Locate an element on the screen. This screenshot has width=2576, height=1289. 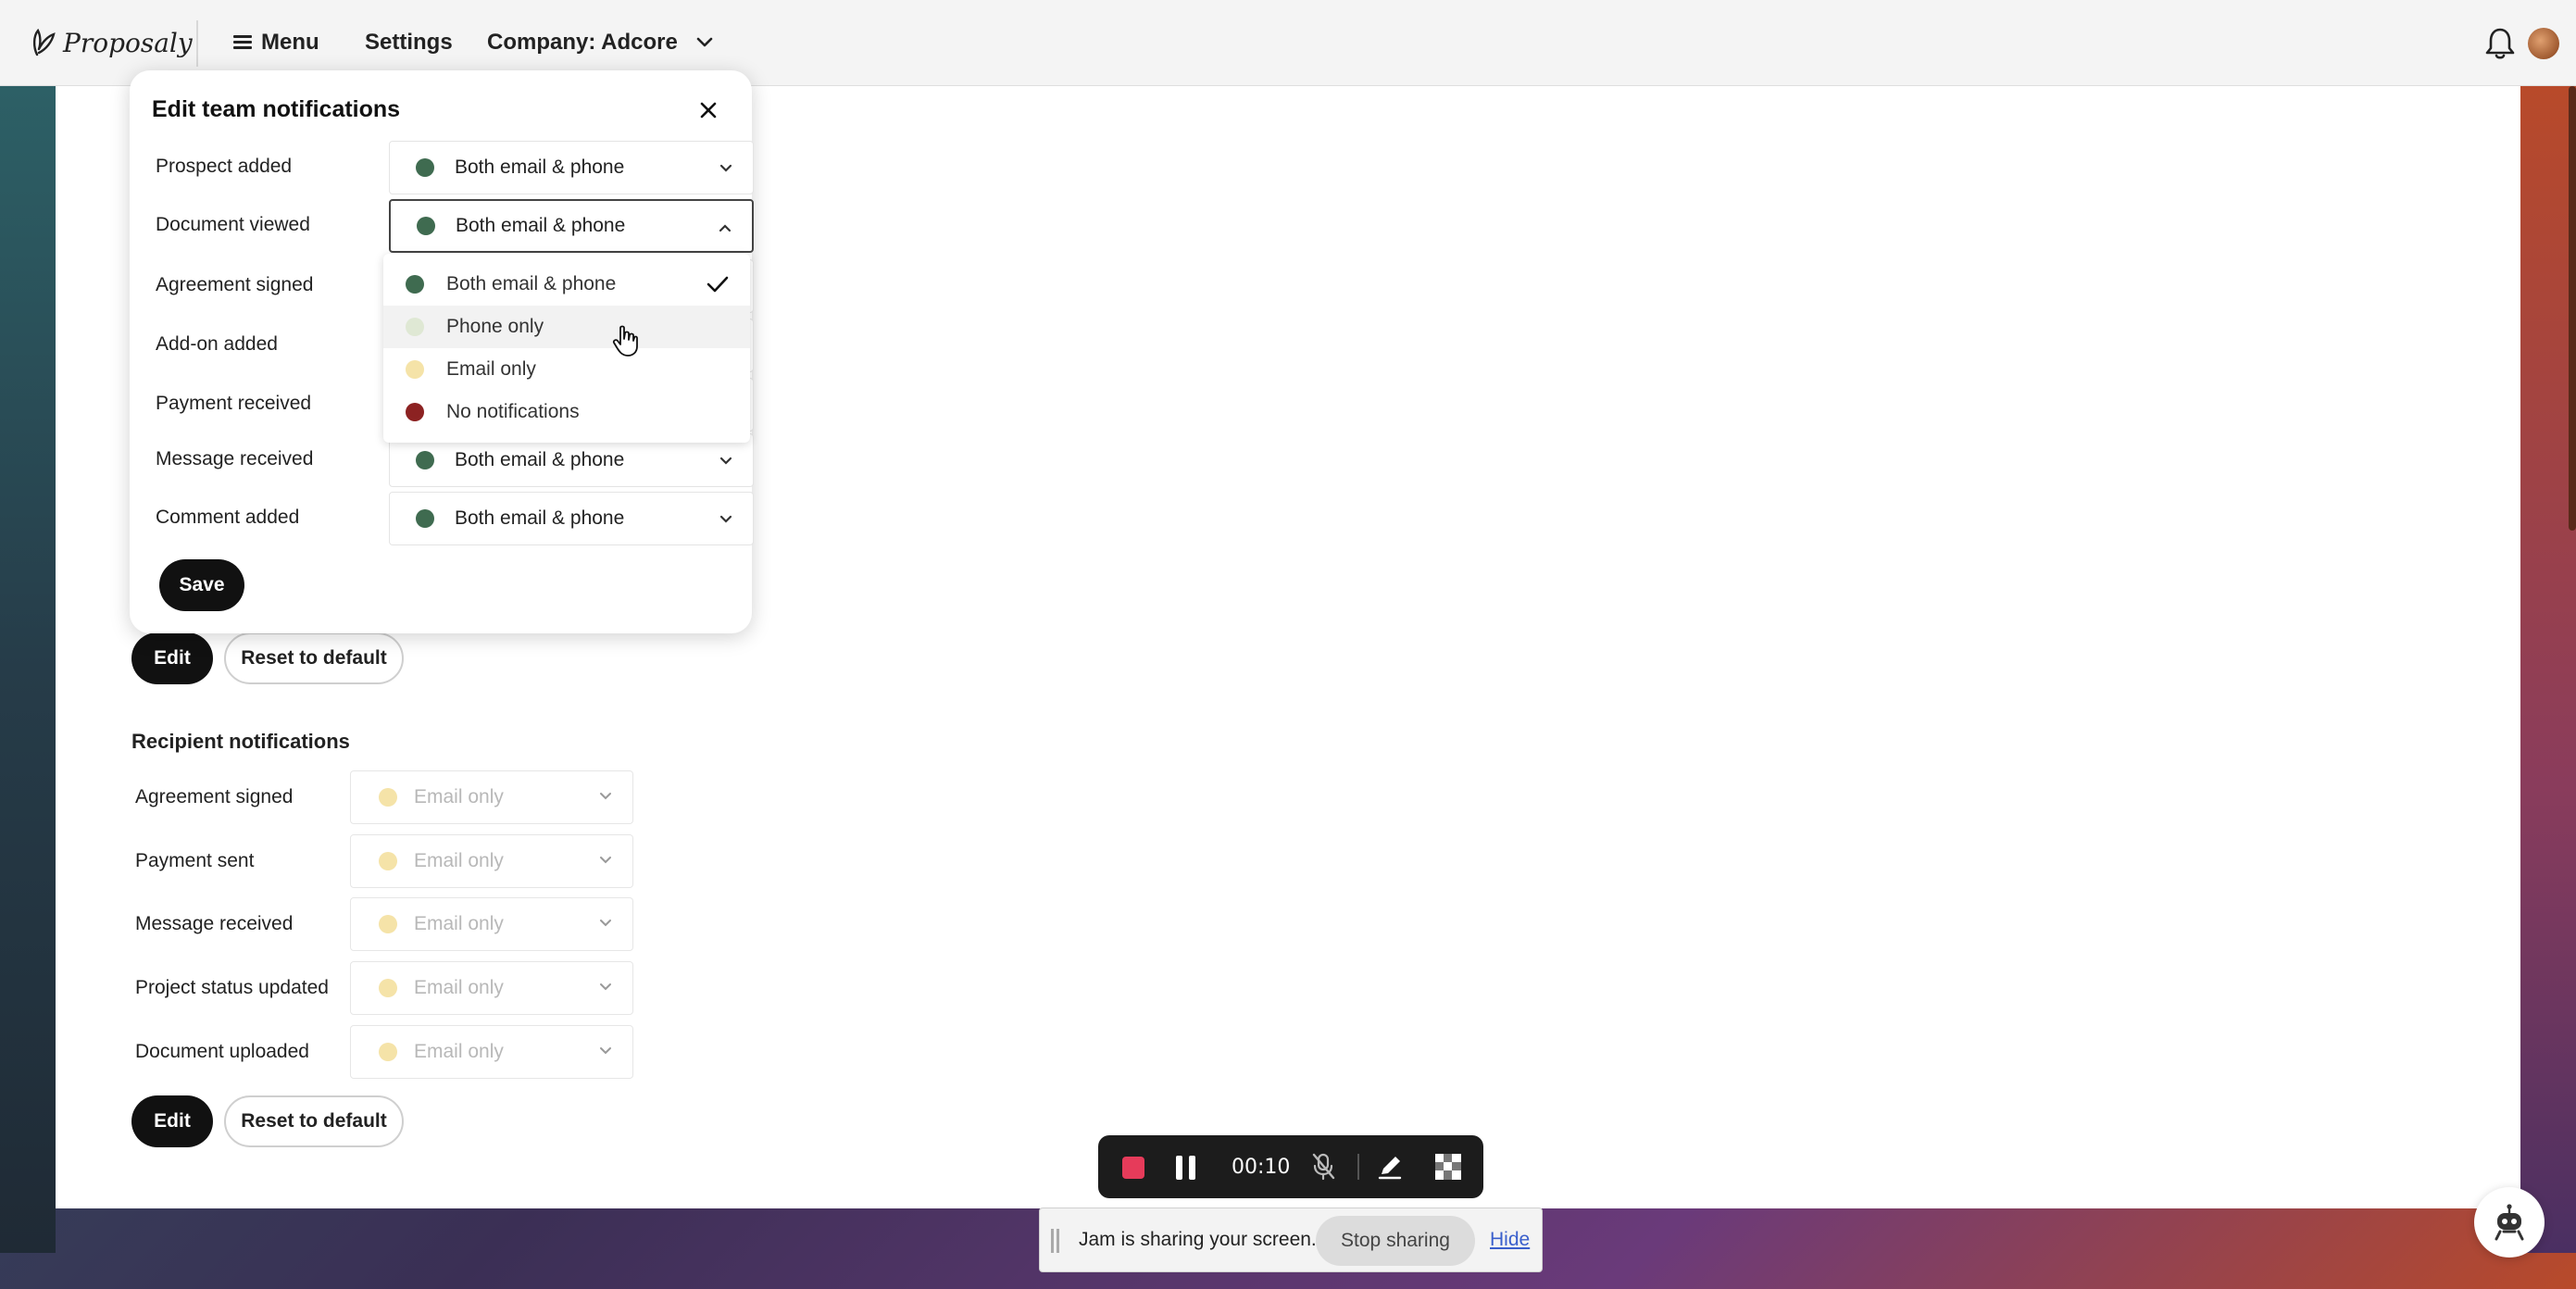
team-row-label: Agreement signed is located at coordinates (235, 285).